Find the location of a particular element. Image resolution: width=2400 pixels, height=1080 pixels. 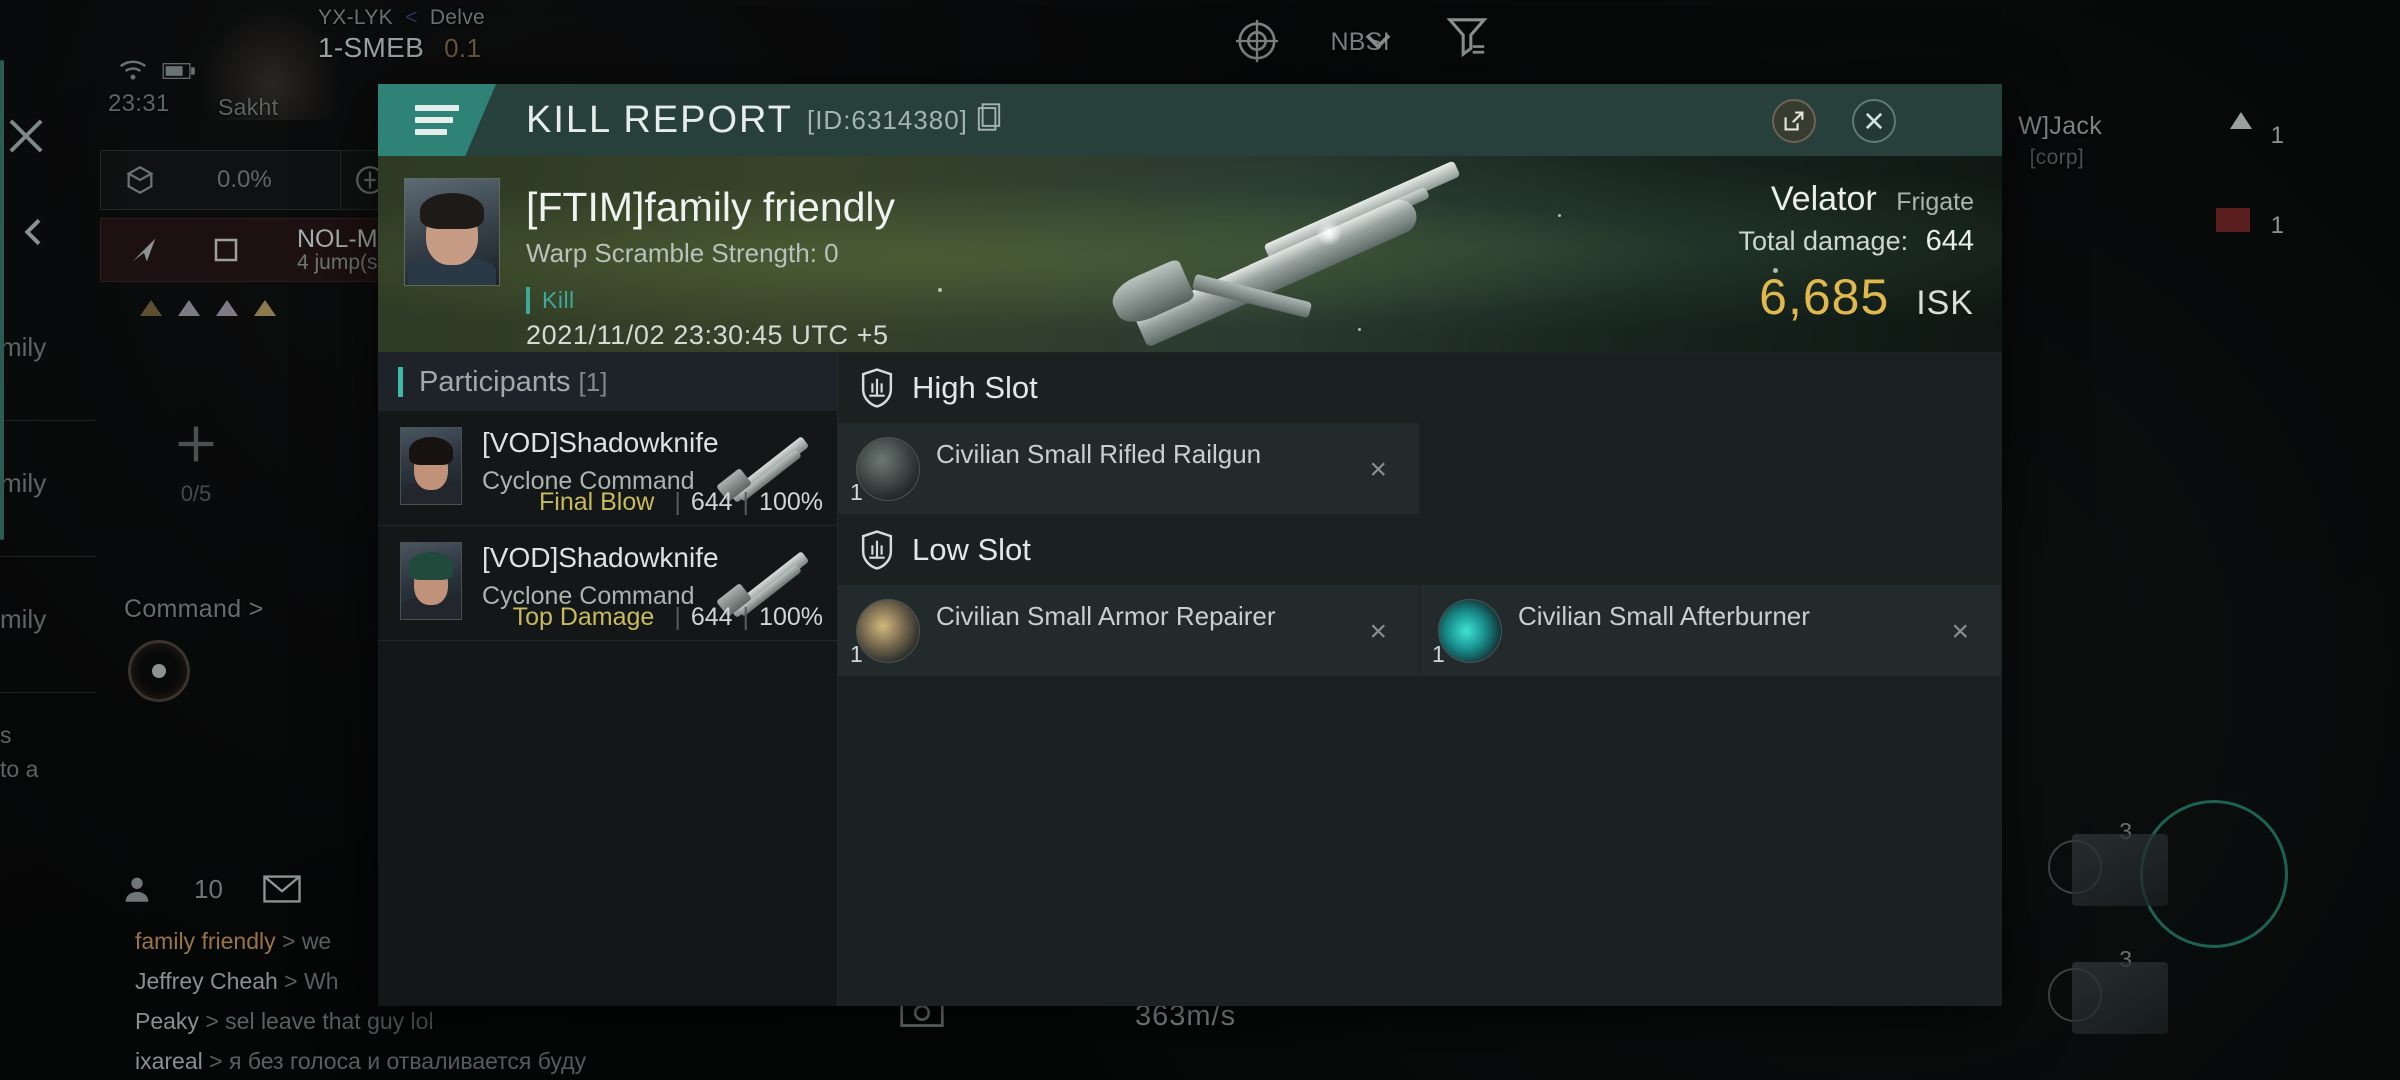

left-clip-3: mily is located at coordinates (23, 619).